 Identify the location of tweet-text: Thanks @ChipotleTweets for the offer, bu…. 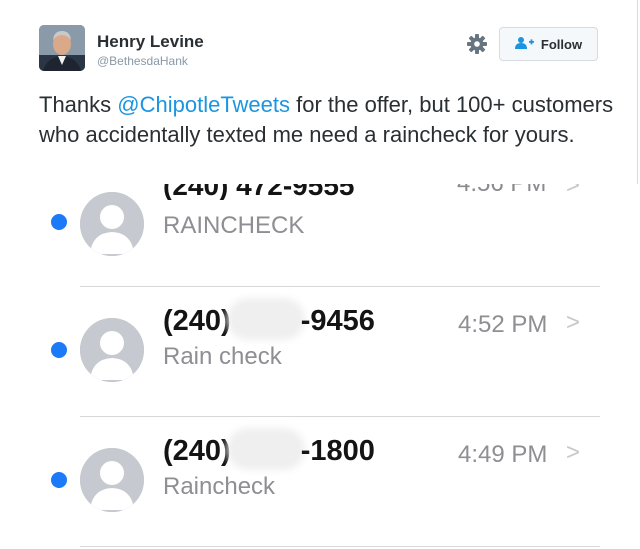
(329, 120).